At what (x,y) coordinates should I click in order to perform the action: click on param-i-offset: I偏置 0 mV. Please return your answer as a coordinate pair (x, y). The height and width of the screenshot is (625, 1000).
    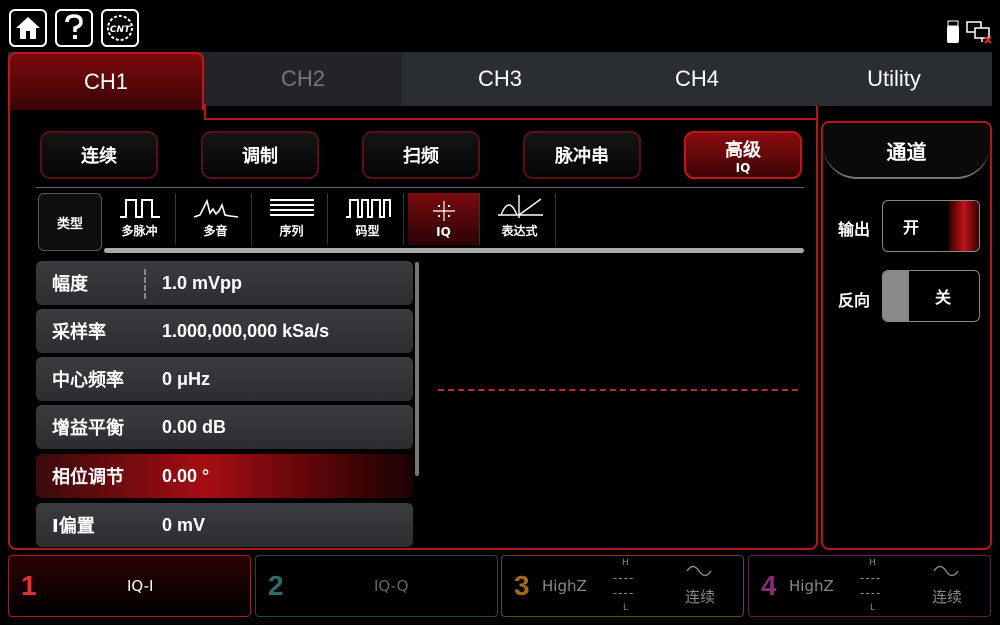
    Looking at the image, I should click on (224, 525).